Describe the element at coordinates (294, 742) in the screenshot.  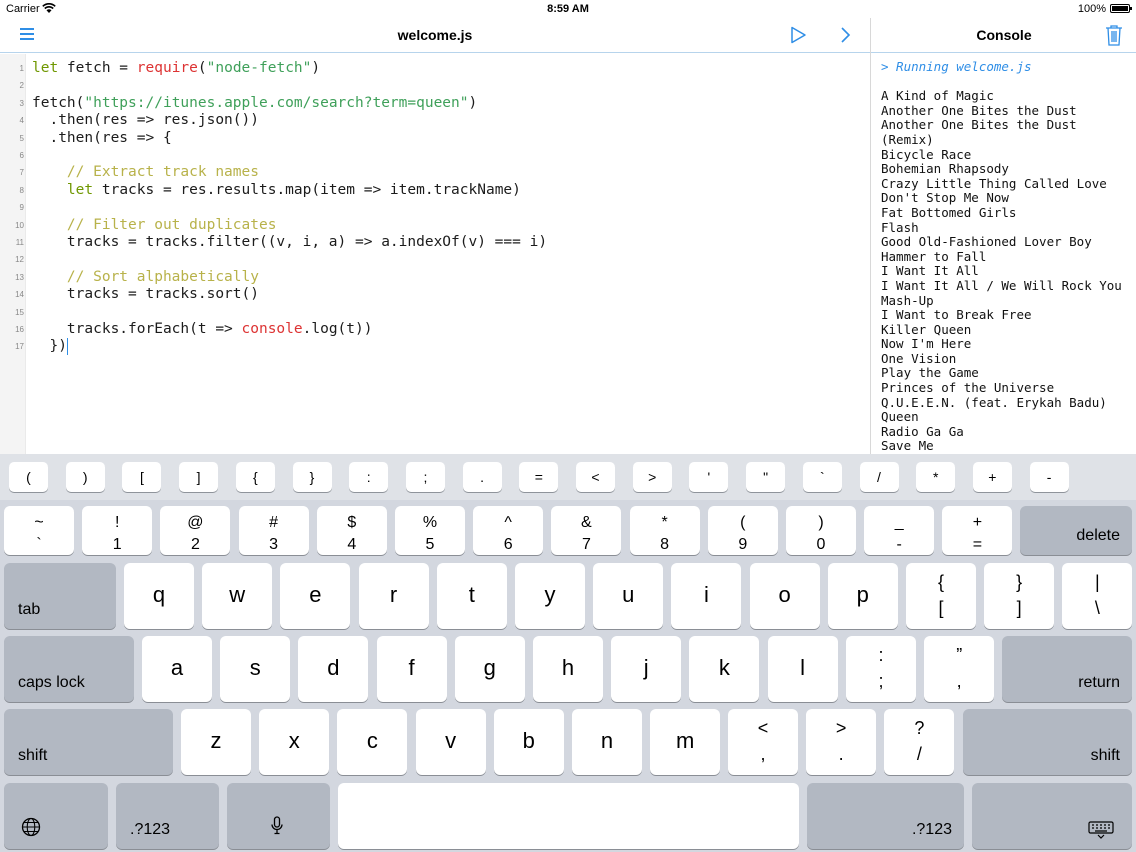
I see `key-x: x` at that location.